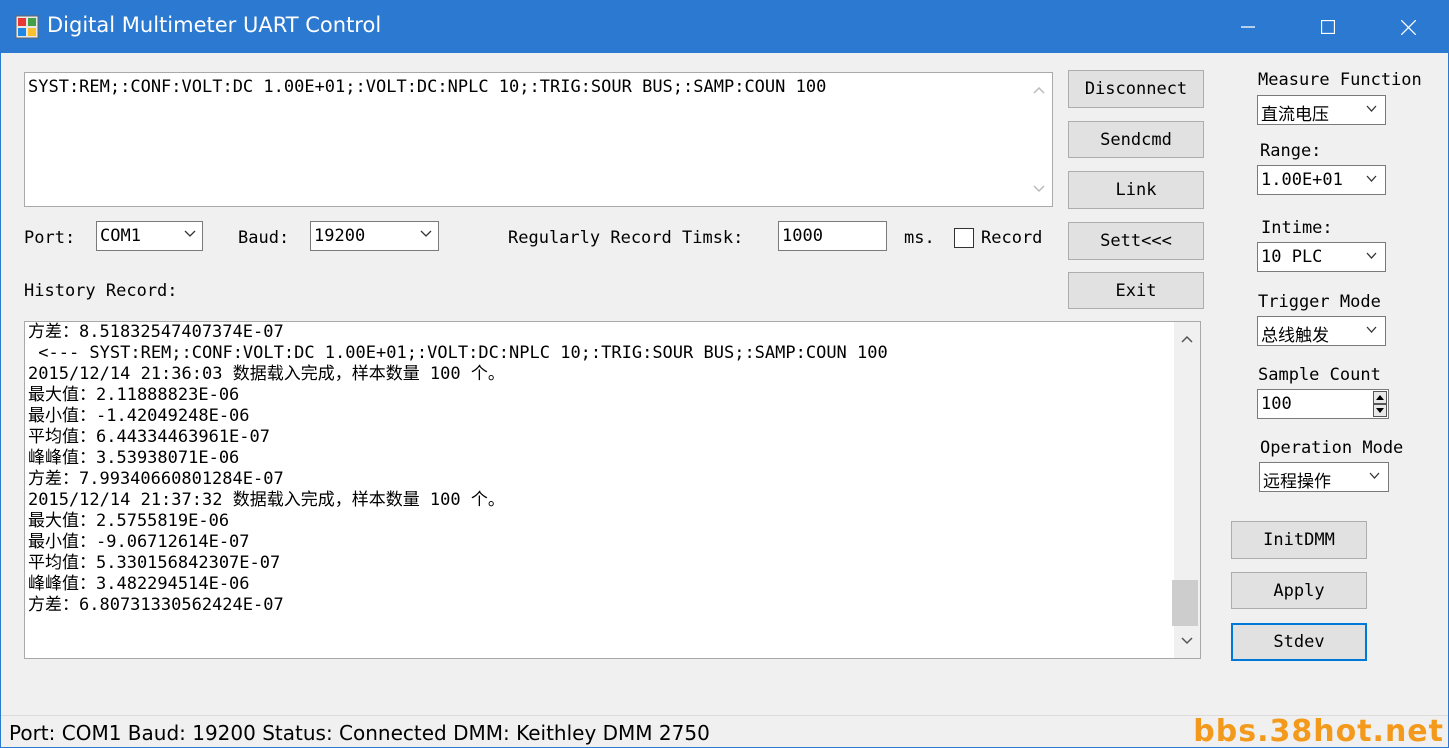 The image size is (1449, 748). I want to click on history-line: 方差：8.51832547407374E-07, so click(156, 332).